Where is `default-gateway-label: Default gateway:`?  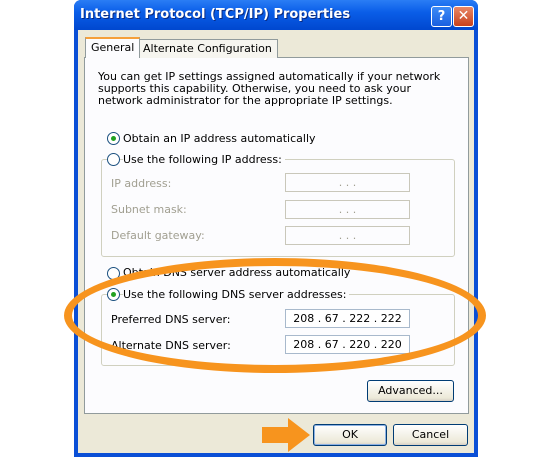
default-gateway-label: Default gateway: is located at coordinates (158, 235).